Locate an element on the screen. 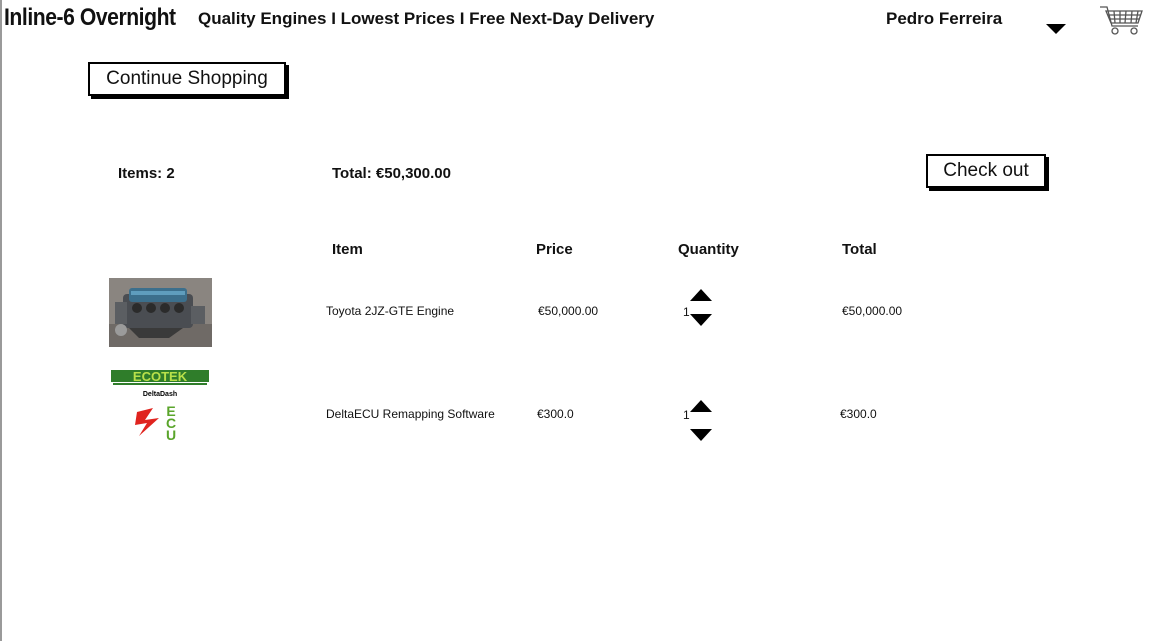  checkout-button: Check out is located at coordinates (986, 171).